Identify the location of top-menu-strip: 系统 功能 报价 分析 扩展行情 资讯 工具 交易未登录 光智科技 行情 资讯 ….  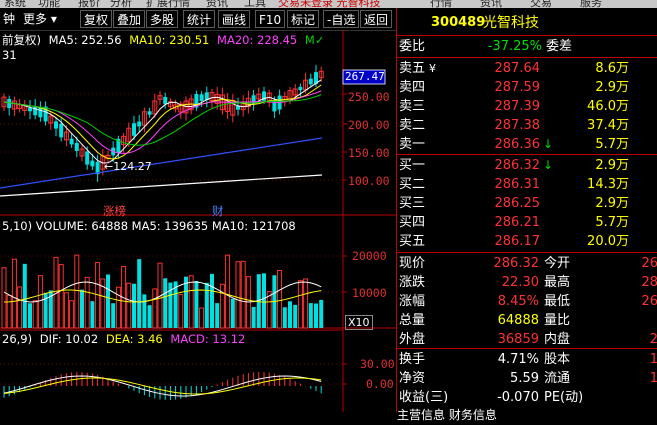
(328, 4).